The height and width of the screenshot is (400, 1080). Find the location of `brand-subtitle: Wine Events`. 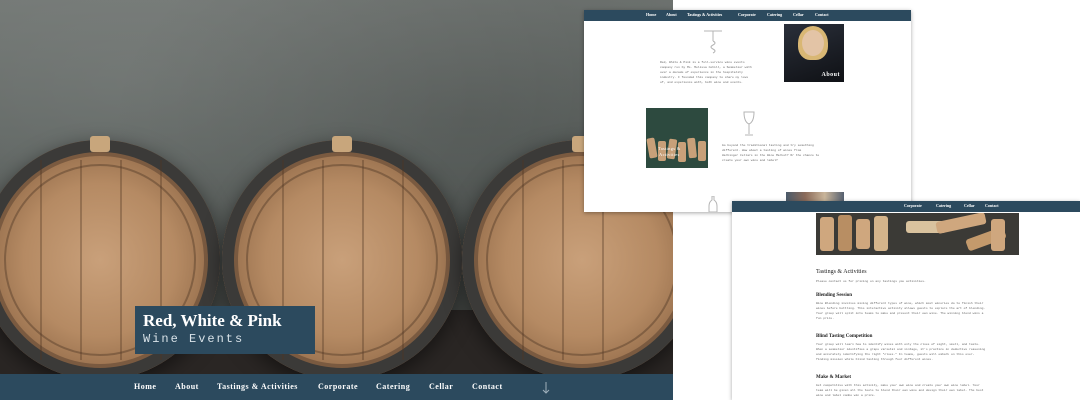

brand-subtitle: Wine Events is located at coordinates (194, 339).